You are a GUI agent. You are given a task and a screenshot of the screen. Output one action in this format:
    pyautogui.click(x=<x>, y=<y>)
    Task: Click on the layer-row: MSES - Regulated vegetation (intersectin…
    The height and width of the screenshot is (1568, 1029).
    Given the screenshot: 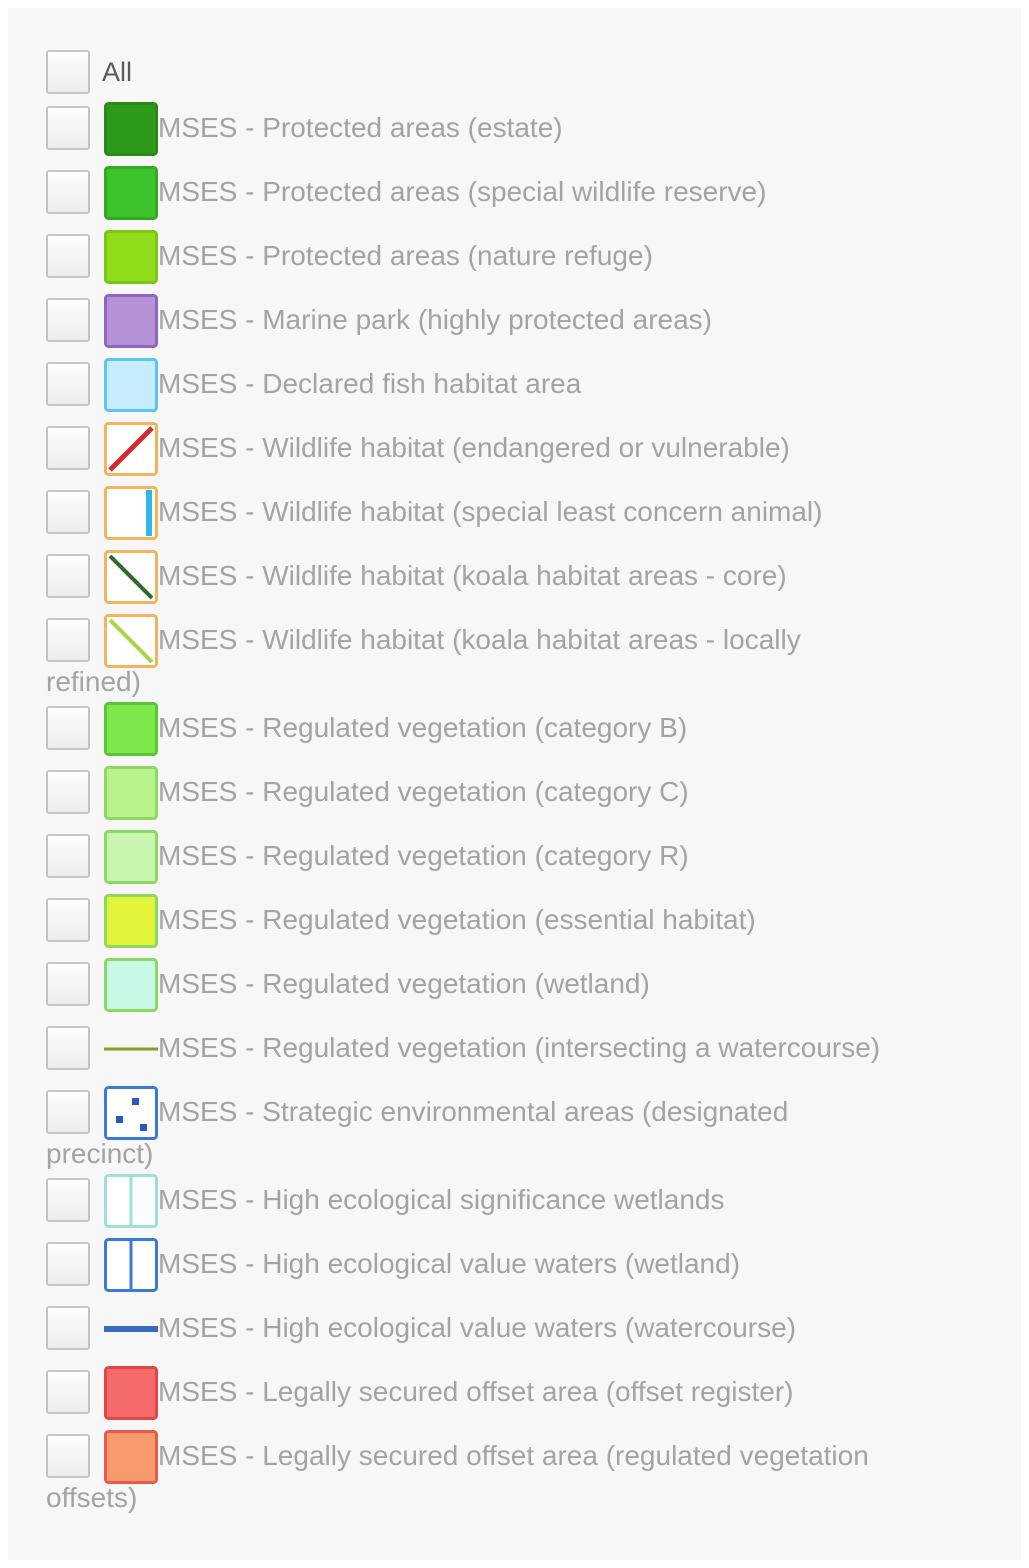 What is the action you would take?
    pyautogui.click(x=523, y=1052)
    